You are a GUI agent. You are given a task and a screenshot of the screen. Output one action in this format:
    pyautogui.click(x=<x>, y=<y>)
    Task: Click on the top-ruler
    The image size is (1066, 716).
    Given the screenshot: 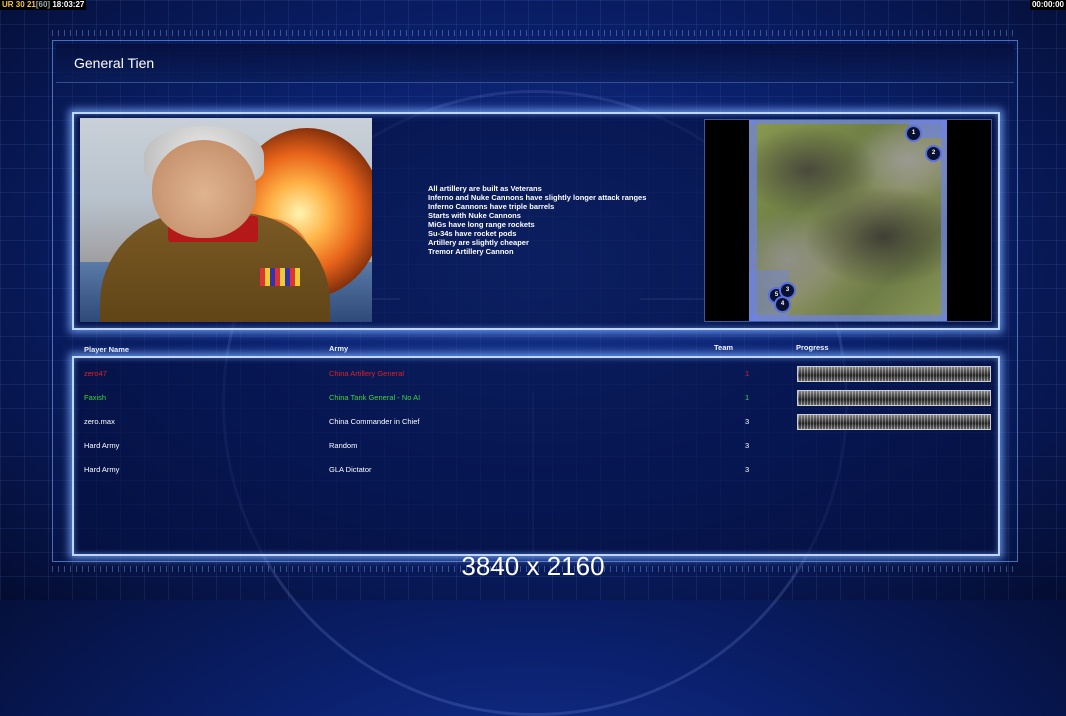 What is the action you would take?
    pyautogui.click(x=534, y=33)
    